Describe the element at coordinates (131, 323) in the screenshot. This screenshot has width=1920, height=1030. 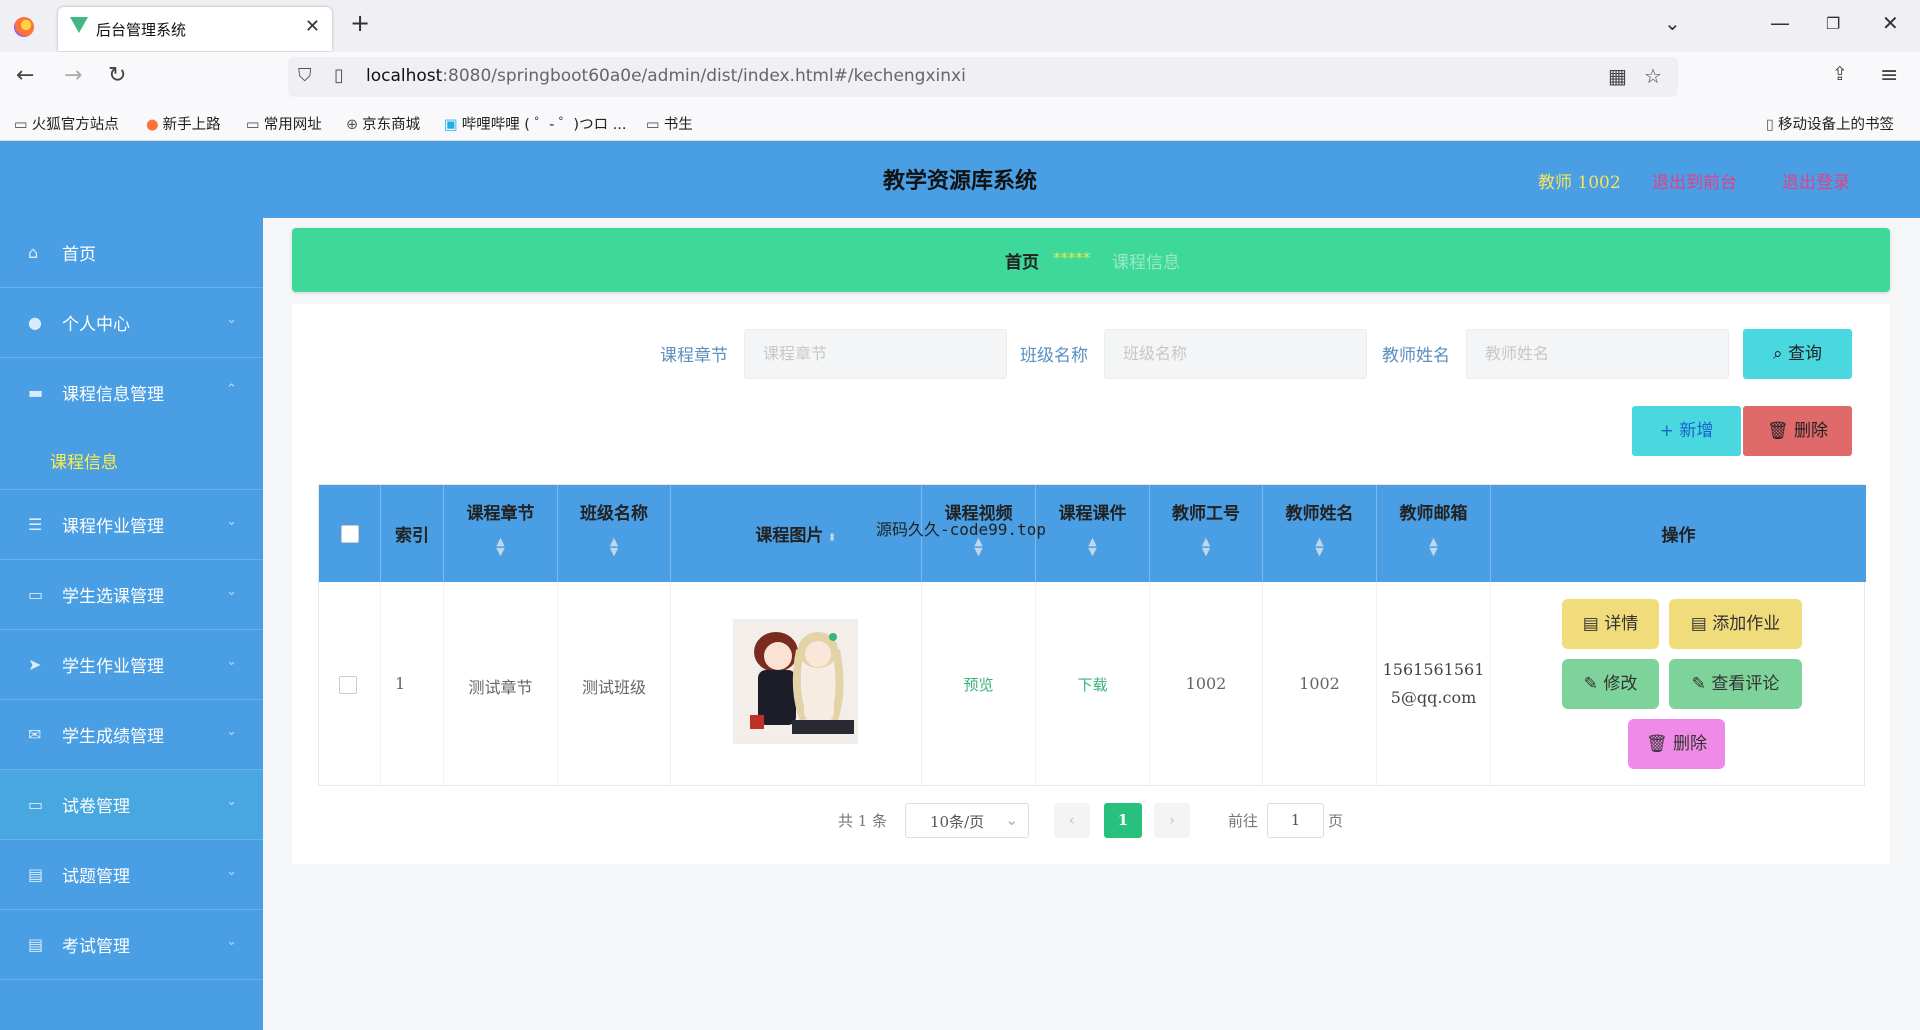
I see `sidebar-item-profile: ● 个人中心 ⌄` at that location.